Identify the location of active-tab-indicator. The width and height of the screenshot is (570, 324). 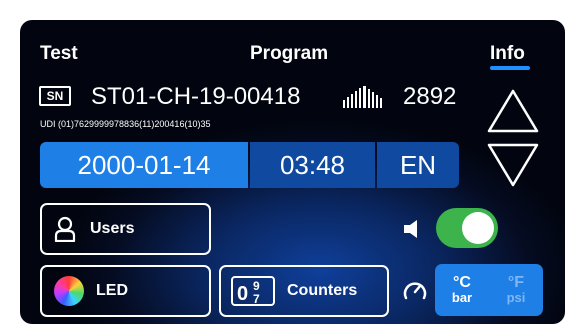
(510, 68).